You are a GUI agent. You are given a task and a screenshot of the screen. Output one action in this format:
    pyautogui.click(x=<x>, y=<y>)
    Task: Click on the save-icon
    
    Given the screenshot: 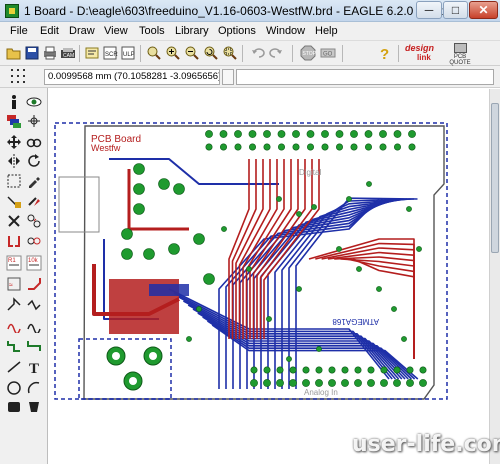 What is the action you would take?
    pyautogui.click(x=32, y=53)
    